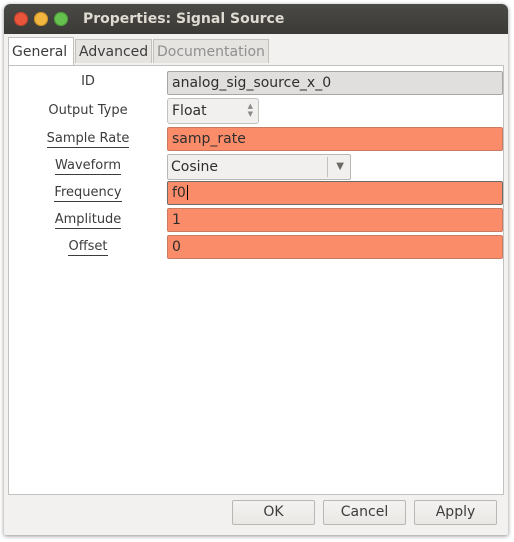 The width and height of the screenshot is (514, 542). Describe the element at coordinates (335, 139) in the screenshot. I see `sample-rate-field: samp_rate` at that location.